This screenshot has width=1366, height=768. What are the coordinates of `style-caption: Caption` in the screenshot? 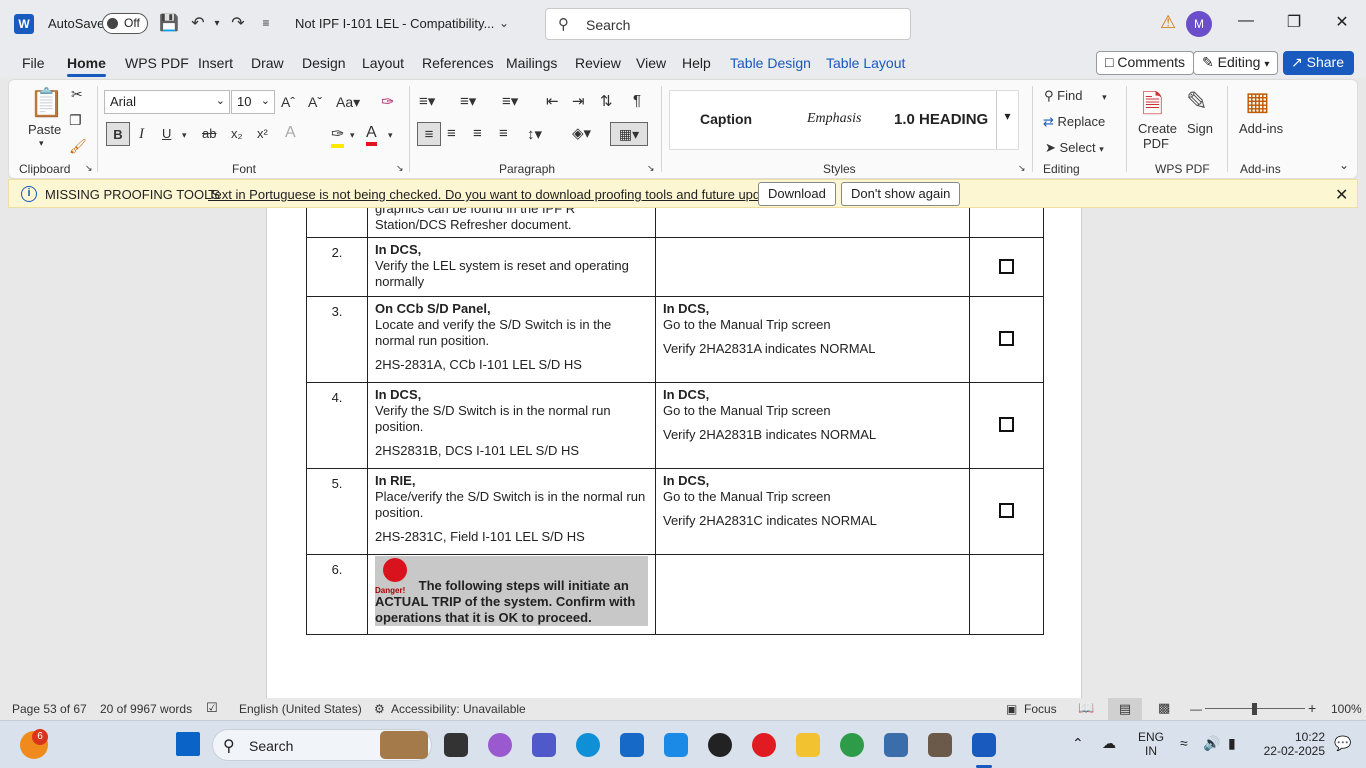 It's located at (726, 119).